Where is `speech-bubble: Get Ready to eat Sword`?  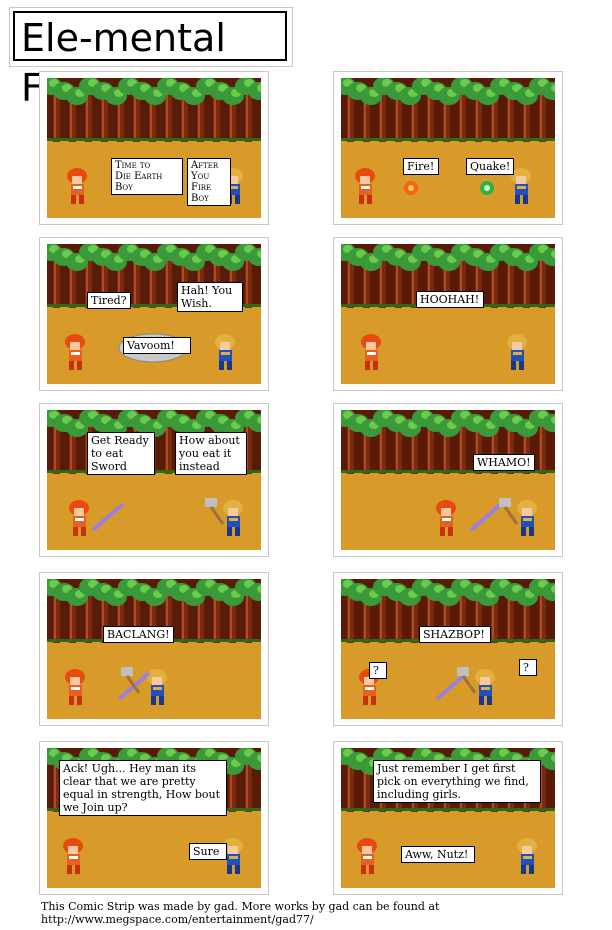 speech-bubble: Get Ready to eat Sword is located at coordinates (121, 453).